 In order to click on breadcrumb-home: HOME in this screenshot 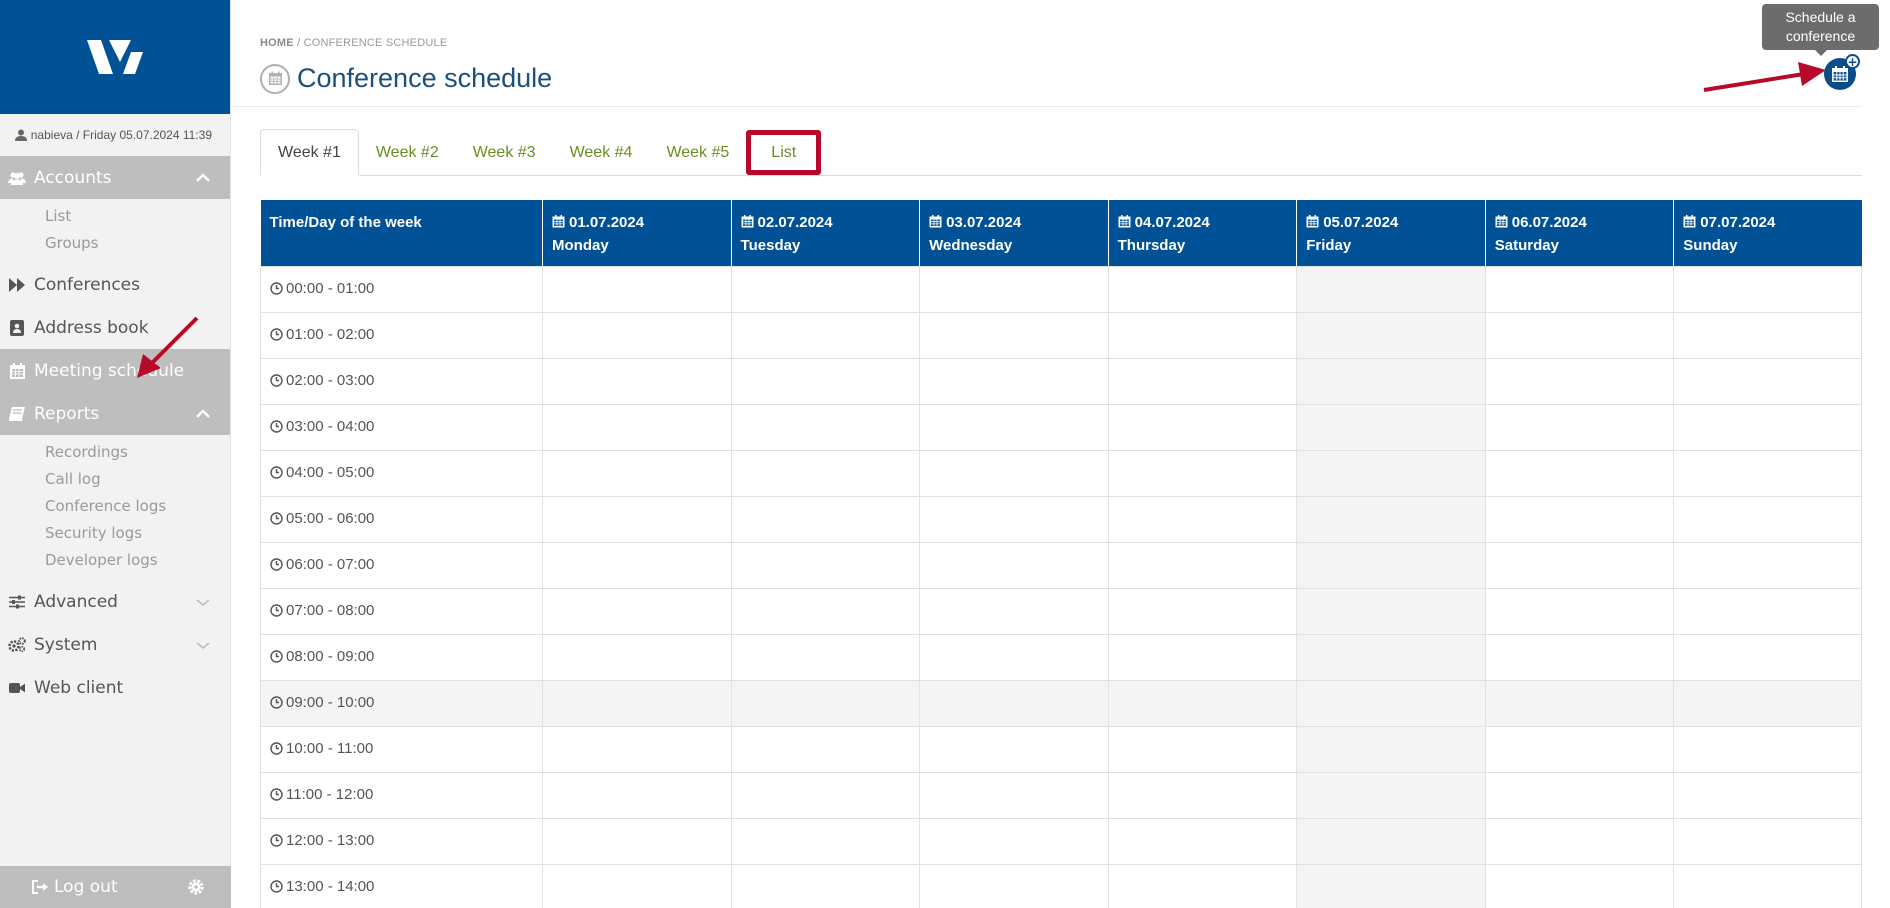, I will do `click(277, 43)`.